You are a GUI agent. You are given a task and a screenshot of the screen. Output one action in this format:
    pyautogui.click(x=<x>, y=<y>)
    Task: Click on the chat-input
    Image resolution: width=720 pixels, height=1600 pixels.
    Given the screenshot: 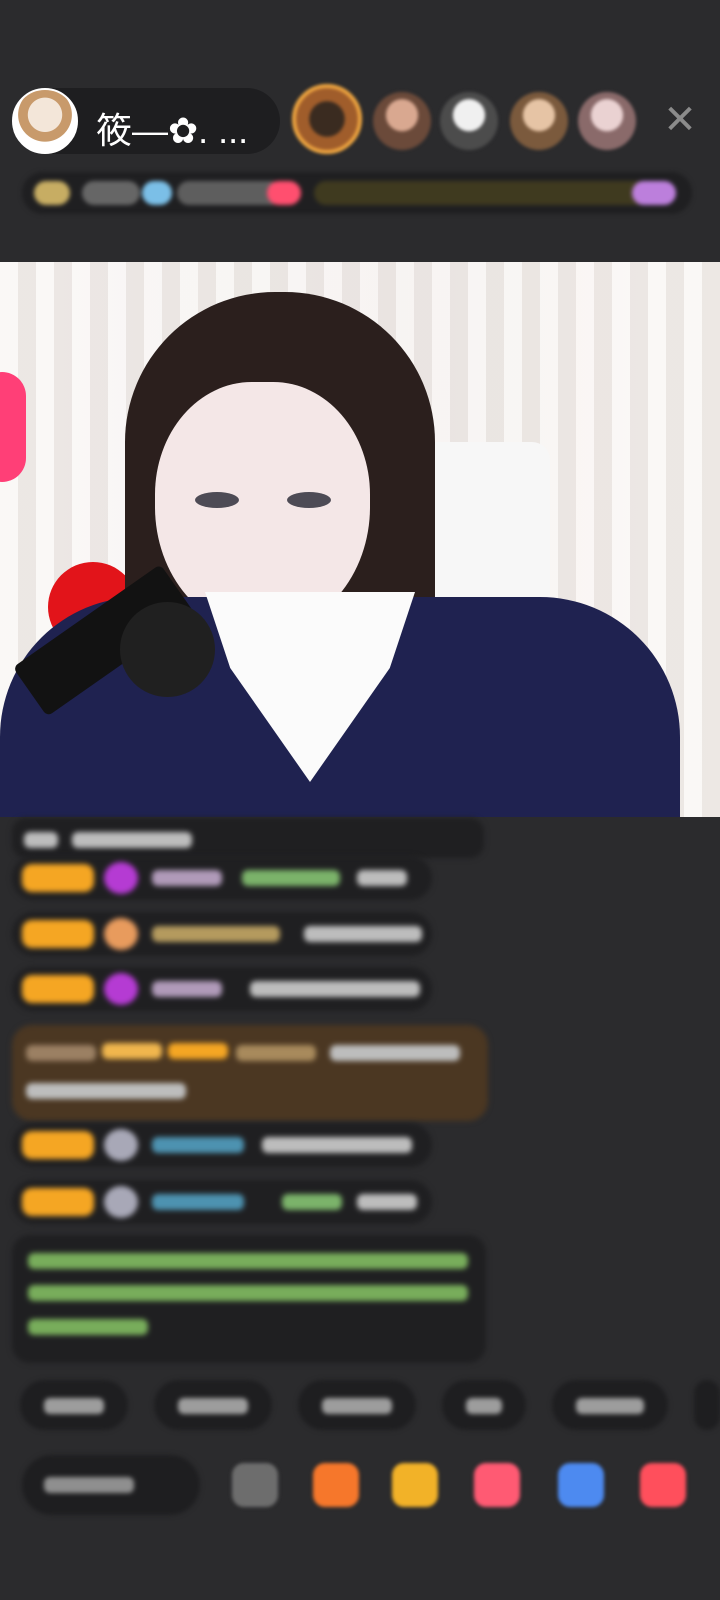 What is the action you would take?
    pyautogui.click(x=111, y=1485)
    